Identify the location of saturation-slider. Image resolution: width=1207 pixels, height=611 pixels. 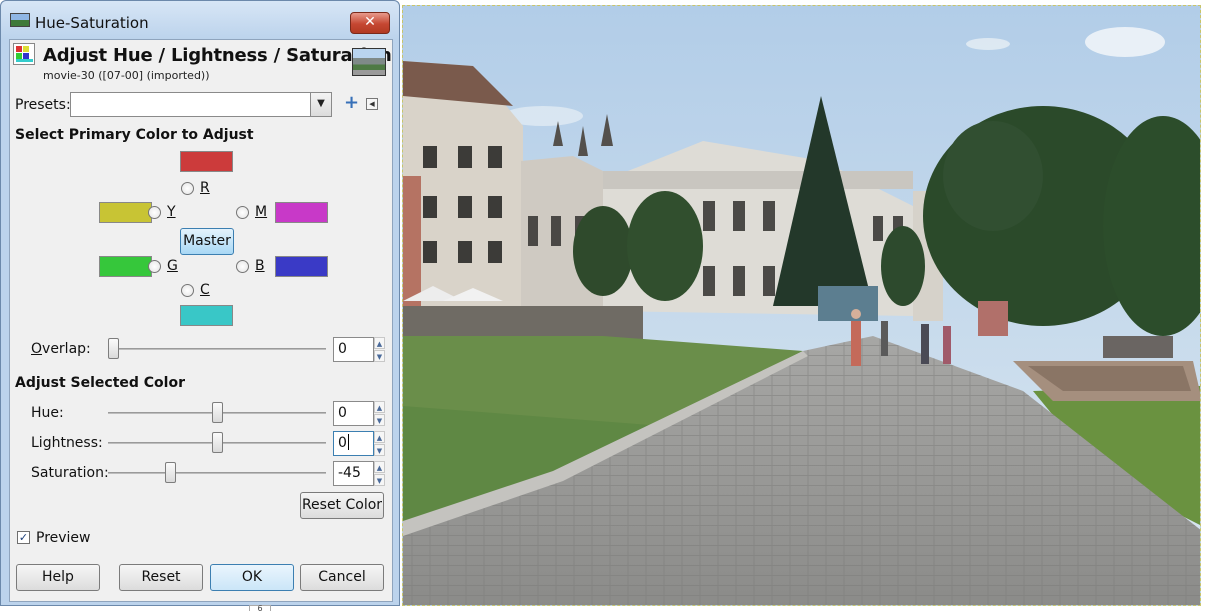
(217, 473).